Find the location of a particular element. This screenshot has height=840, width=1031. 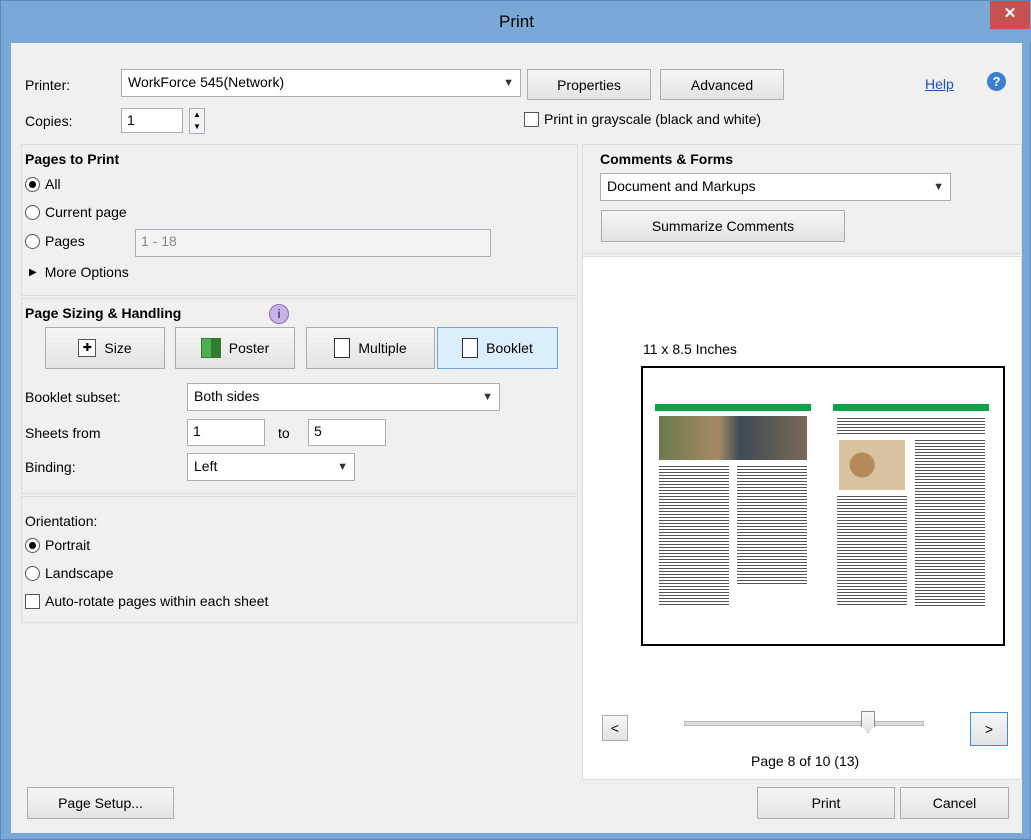

more-options-toggle: ▶ More Options is located at coordinates (79, 272).